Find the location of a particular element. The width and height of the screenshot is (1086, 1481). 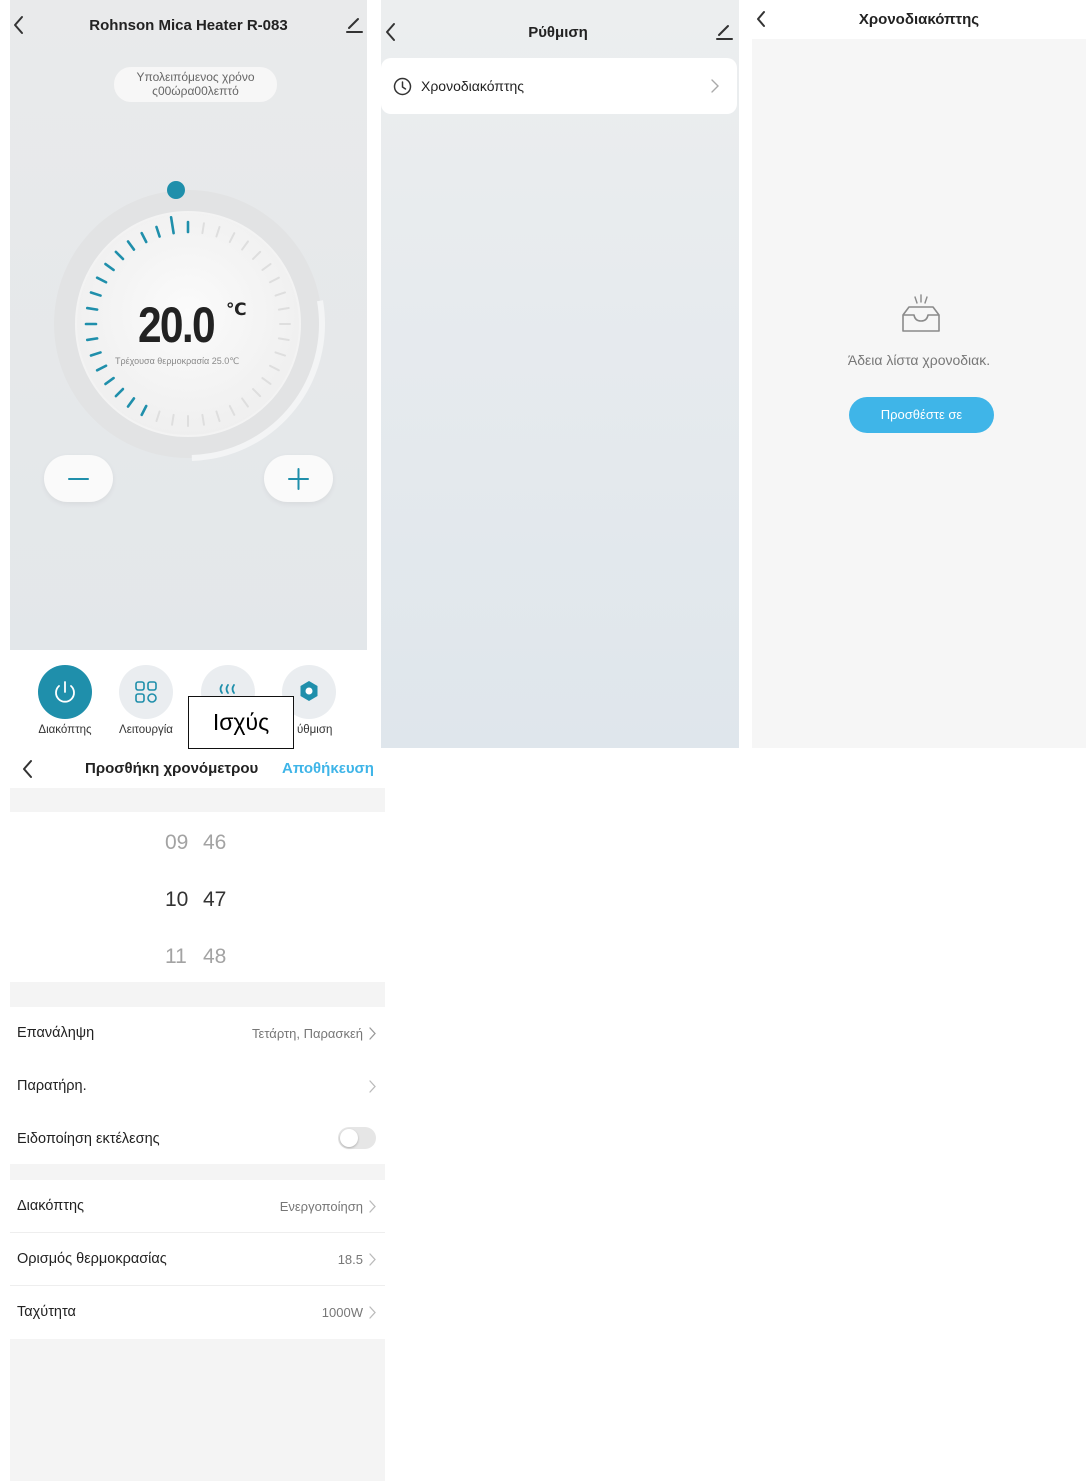

power-icon is located at coordinates (65, 692).